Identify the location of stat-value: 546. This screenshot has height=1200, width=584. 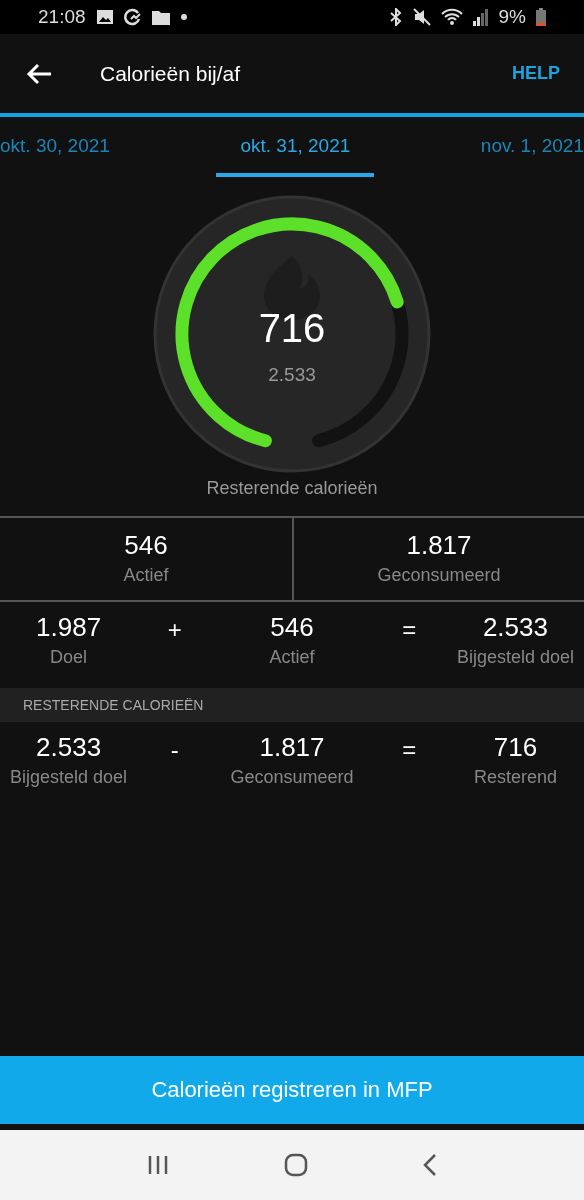
(146, 545).